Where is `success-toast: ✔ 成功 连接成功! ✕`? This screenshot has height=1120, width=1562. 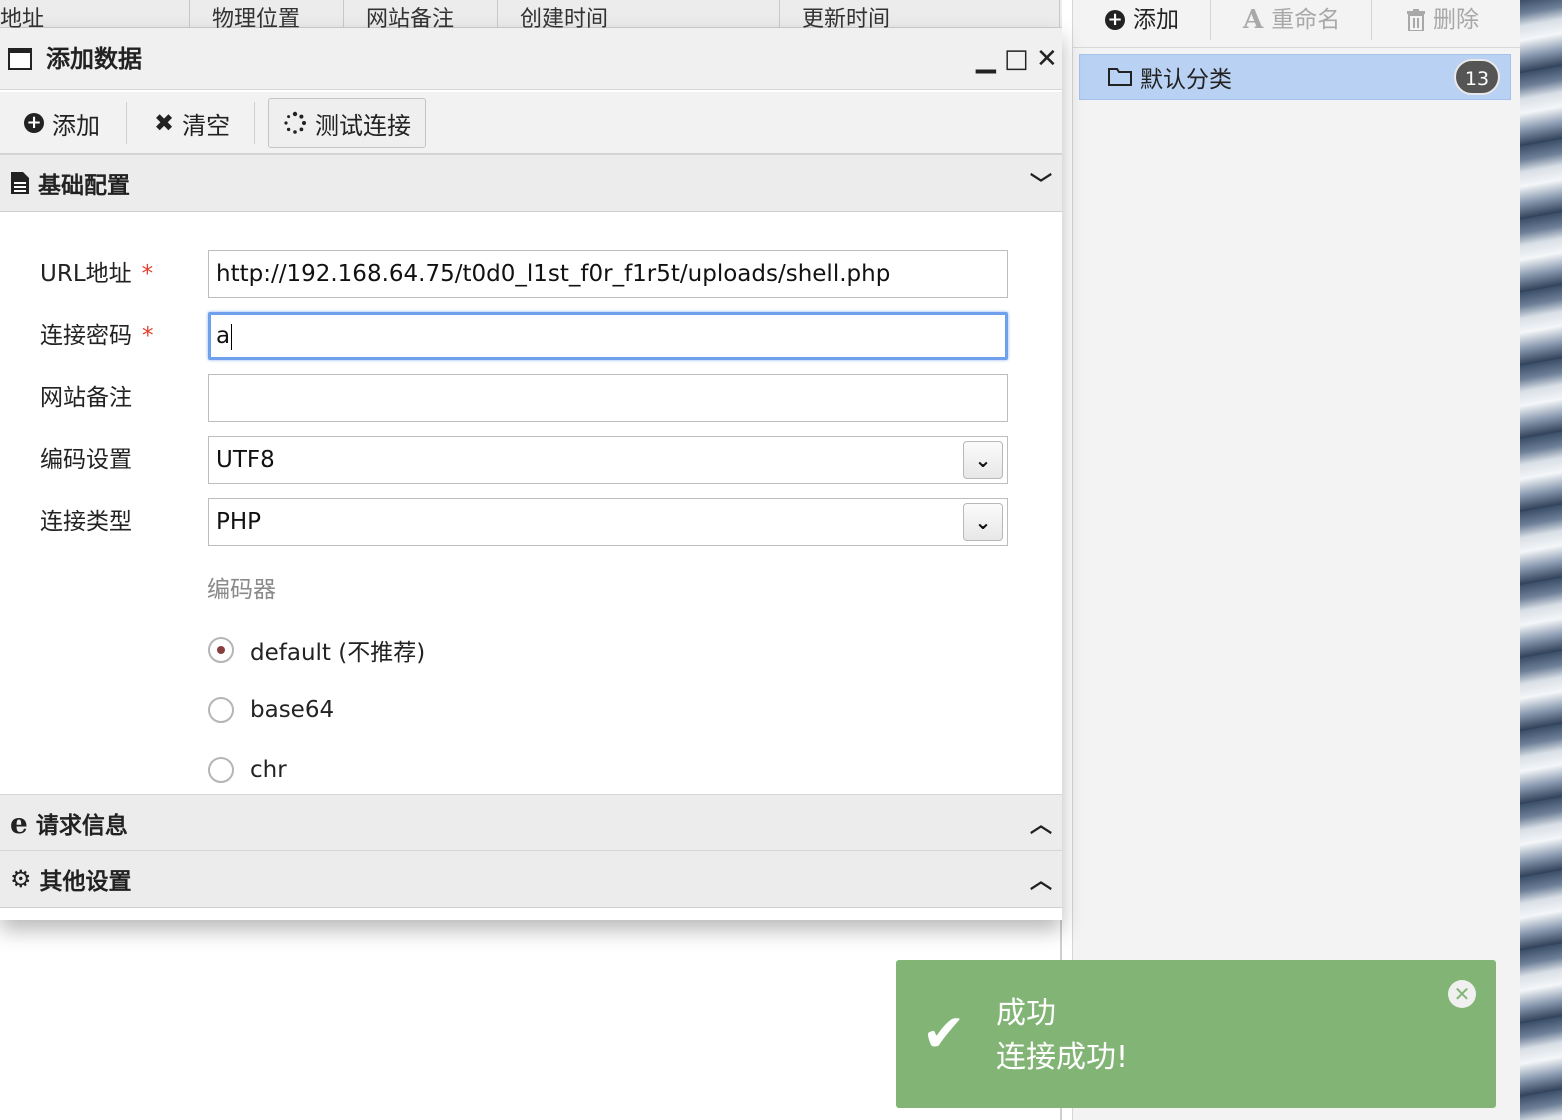 success-toast: ✔ 成功 连接成功! ✕ is located at coordinates (1196, 1034).